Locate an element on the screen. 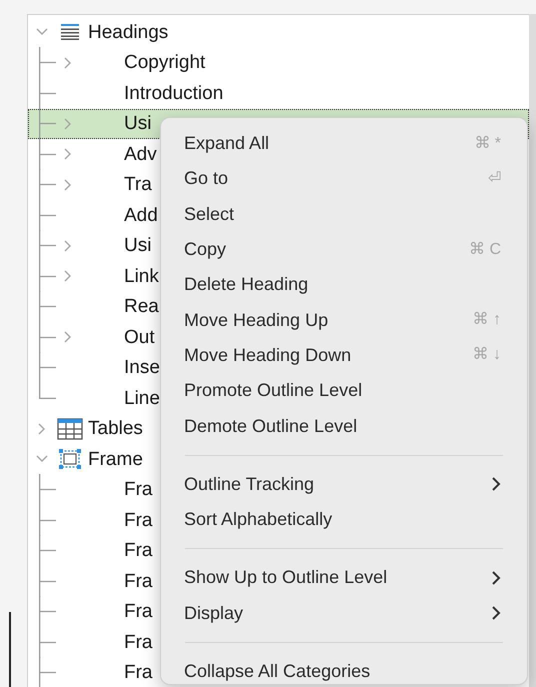  shortcut-label: ⌘ ↓ is located at coordinates (486, 355).